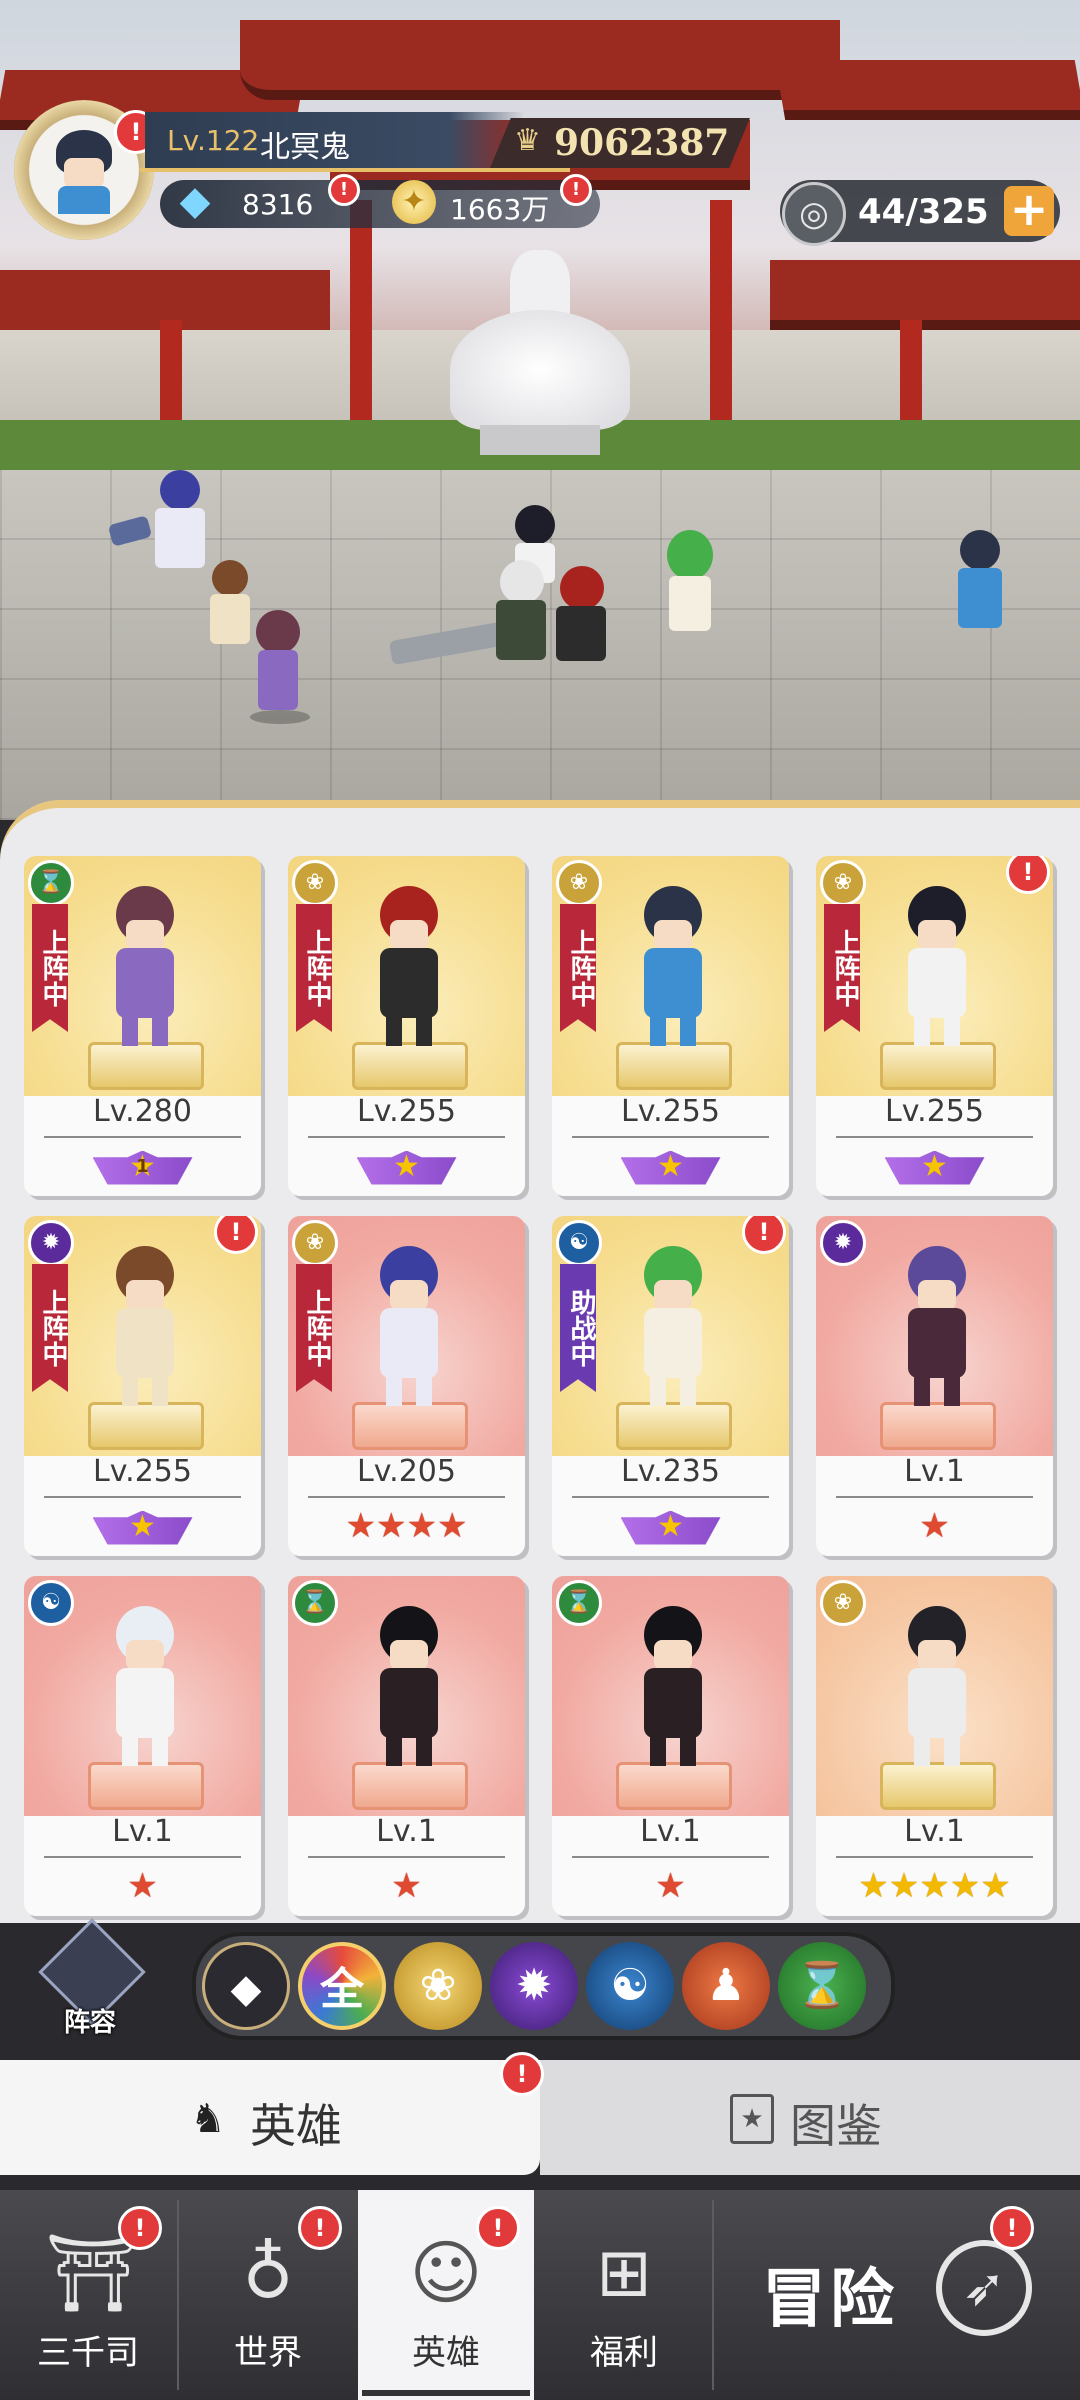 This screenshot has width=1080, height=2400. What do you see at coordinates (246, 1986) in the screenshot?
I see `filter-diamond-icon: ◆` at bounding box center [246, 1986].